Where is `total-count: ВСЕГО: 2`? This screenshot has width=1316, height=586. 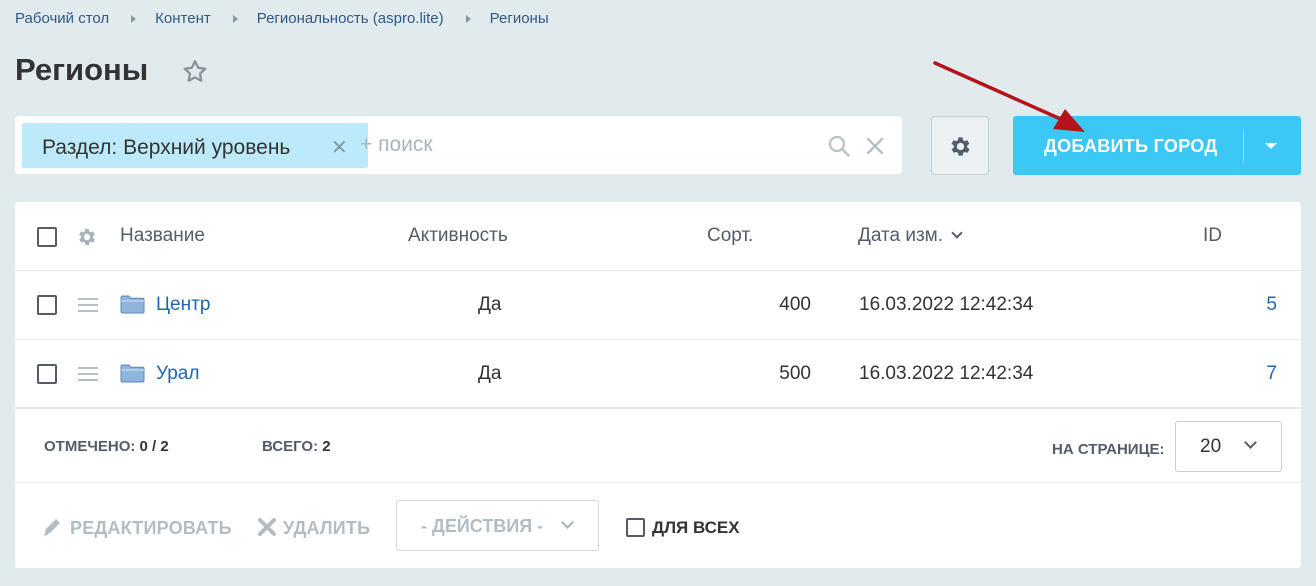
total-count: ВСЕГО: 2 is located at coordinates (296, 446).